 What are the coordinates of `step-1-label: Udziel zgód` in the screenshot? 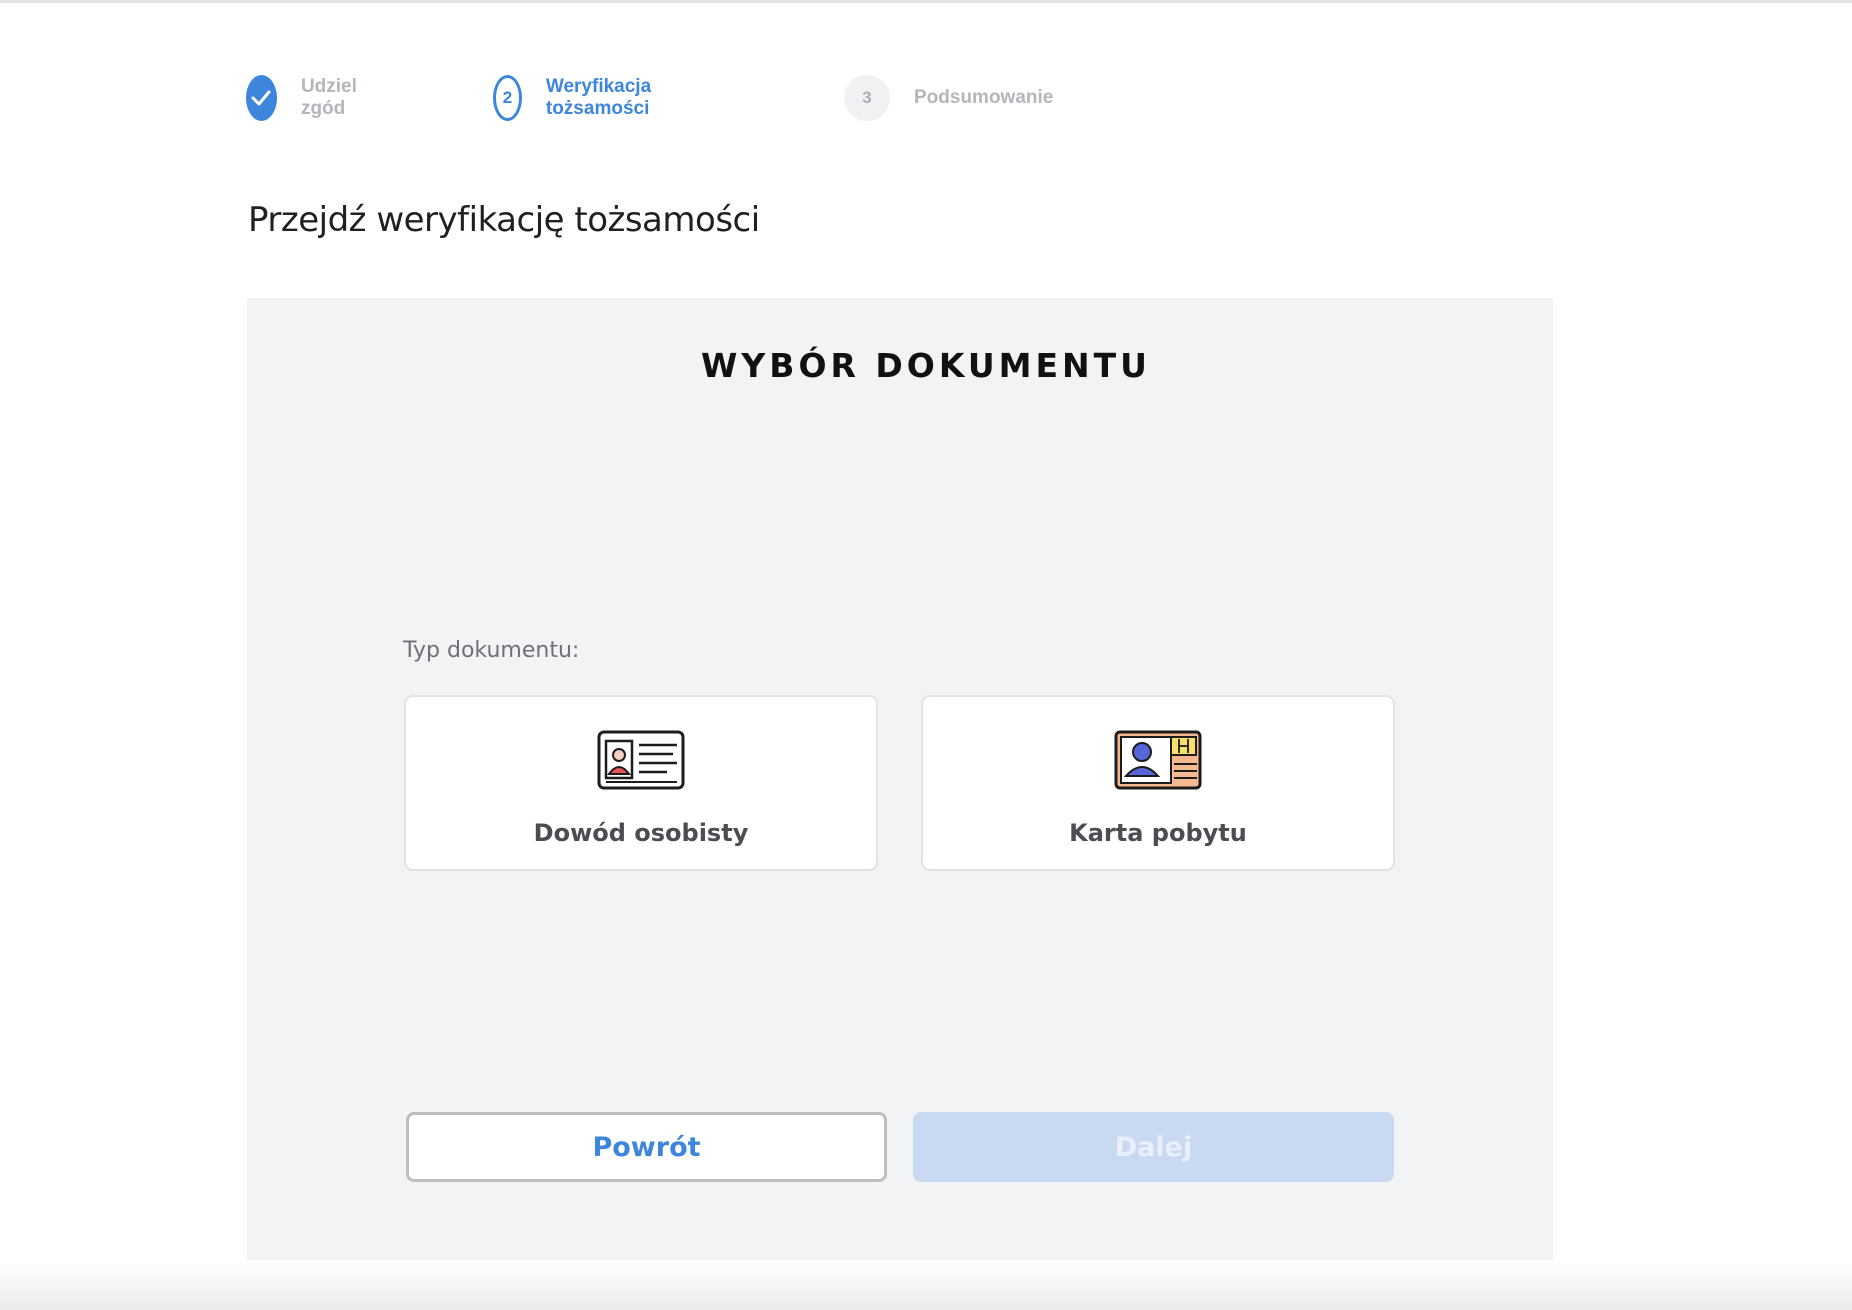 It's located at (328, 97).